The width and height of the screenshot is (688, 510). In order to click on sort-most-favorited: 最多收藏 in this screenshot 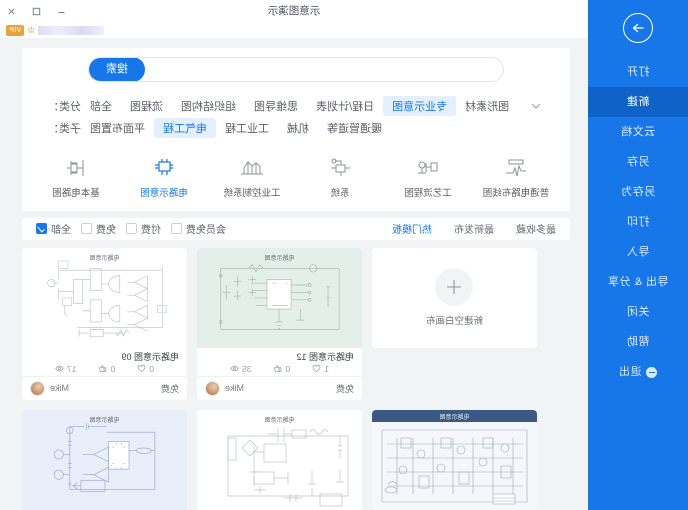, I will do `click(536, 228)`.